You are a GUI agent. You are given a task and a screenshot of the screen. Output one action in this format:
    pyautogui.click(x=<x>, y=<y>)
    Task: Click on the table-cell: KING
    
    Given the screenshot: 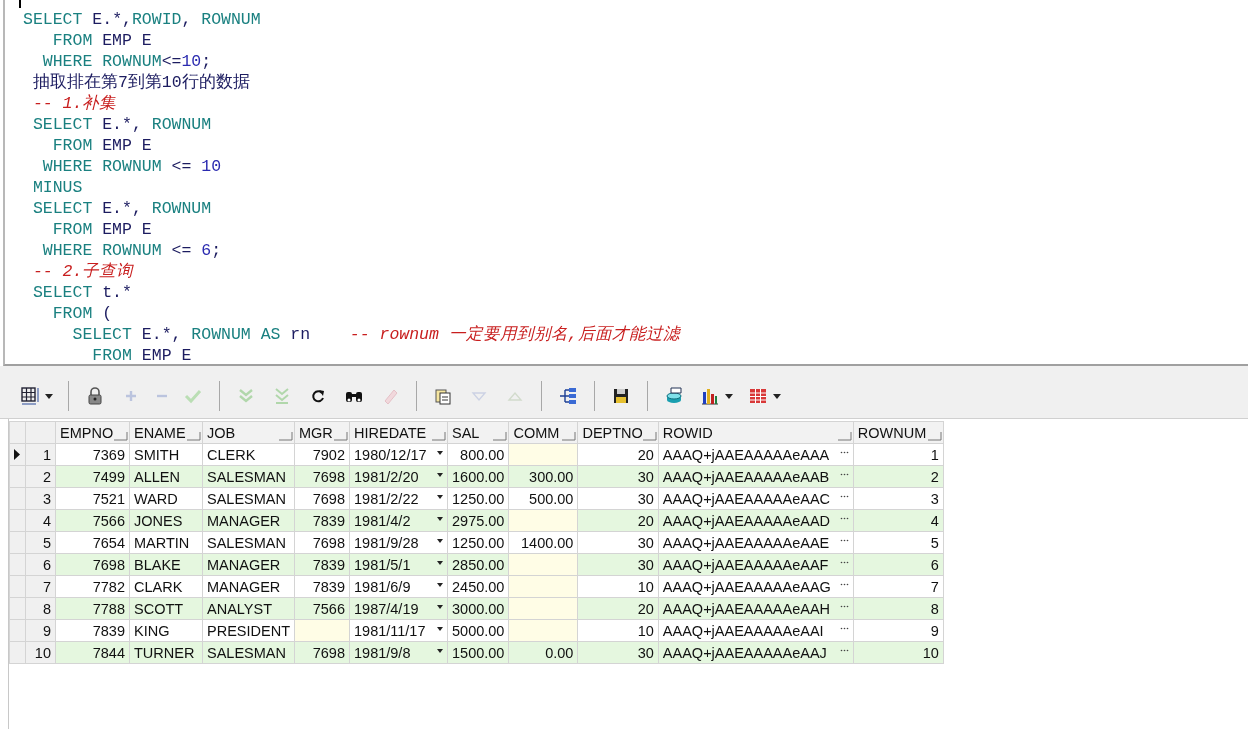 What is the action you would take?
    pyautogui.click(x=166, y=630)
    